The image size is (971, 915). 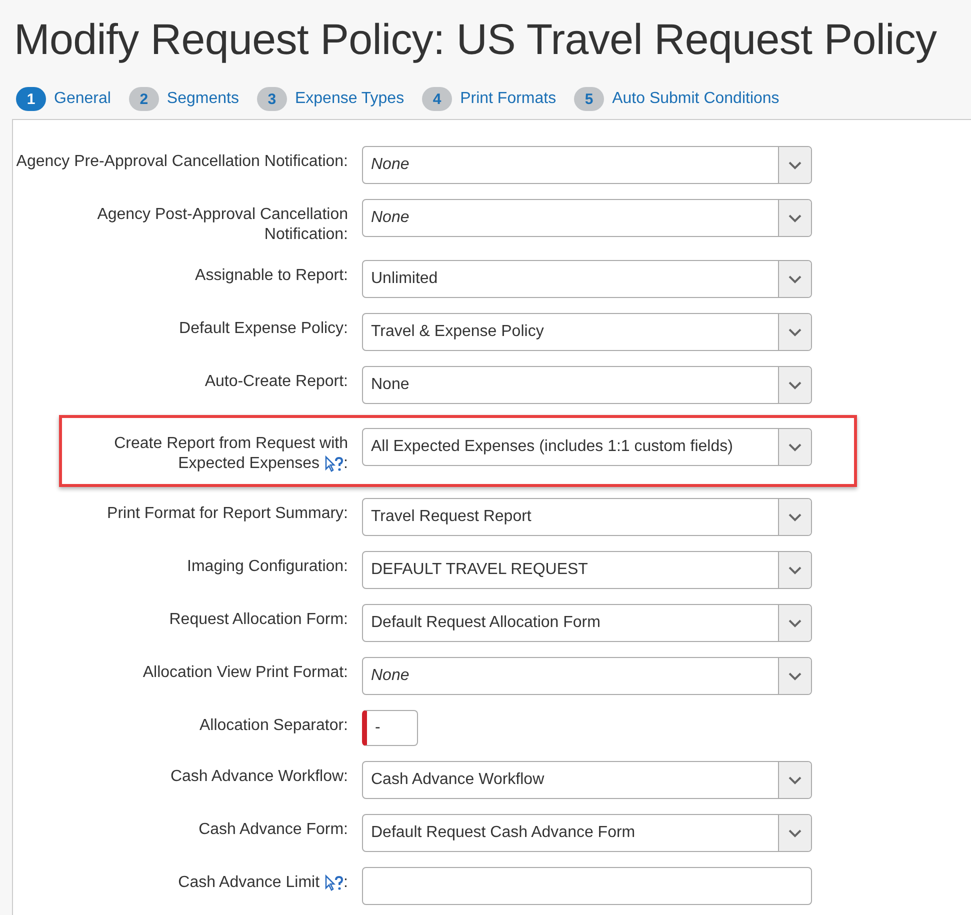 I want to click on dropdown: Default Request Allocation Form, so click(x=587, y=623).